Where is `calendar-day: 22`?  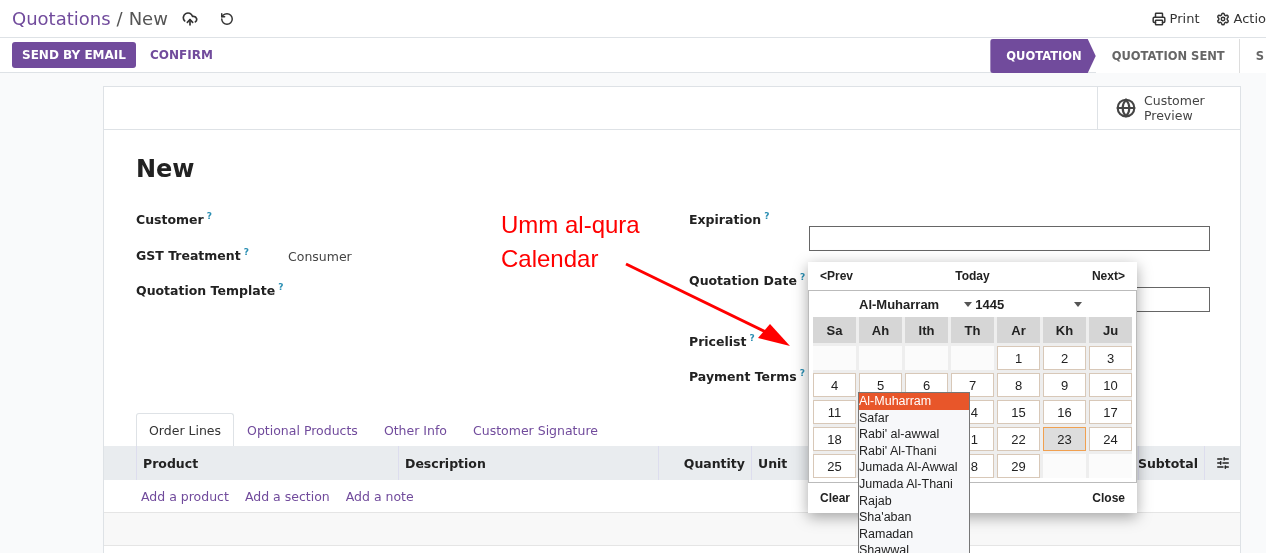 calendar-day: 22 is located at coordinates (1018, 439).